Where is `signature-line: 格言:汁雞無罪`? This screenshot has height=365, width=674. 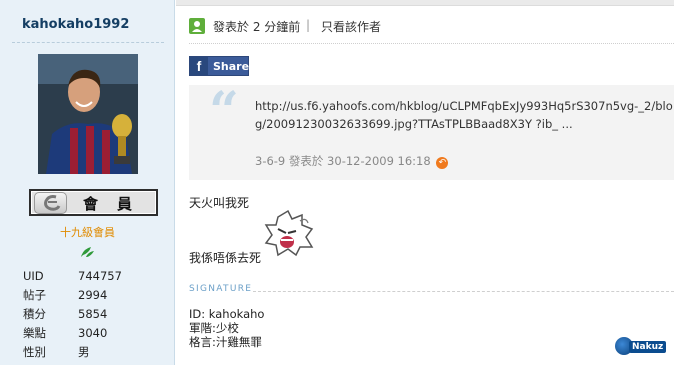
signature-line: 格言:汁雞無罪 is located at coordinates (225, 342).